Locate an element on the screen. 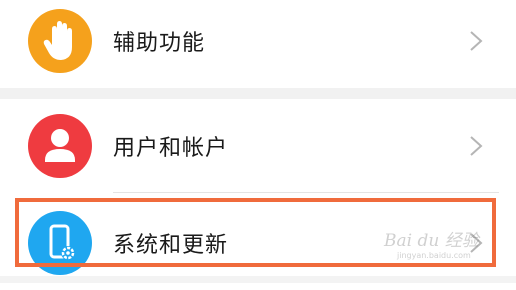 Image resolution: width=516 pixels, height=290 pixels. watermark-url: jingyan.baidu.com is located at coordinates (434, 255).